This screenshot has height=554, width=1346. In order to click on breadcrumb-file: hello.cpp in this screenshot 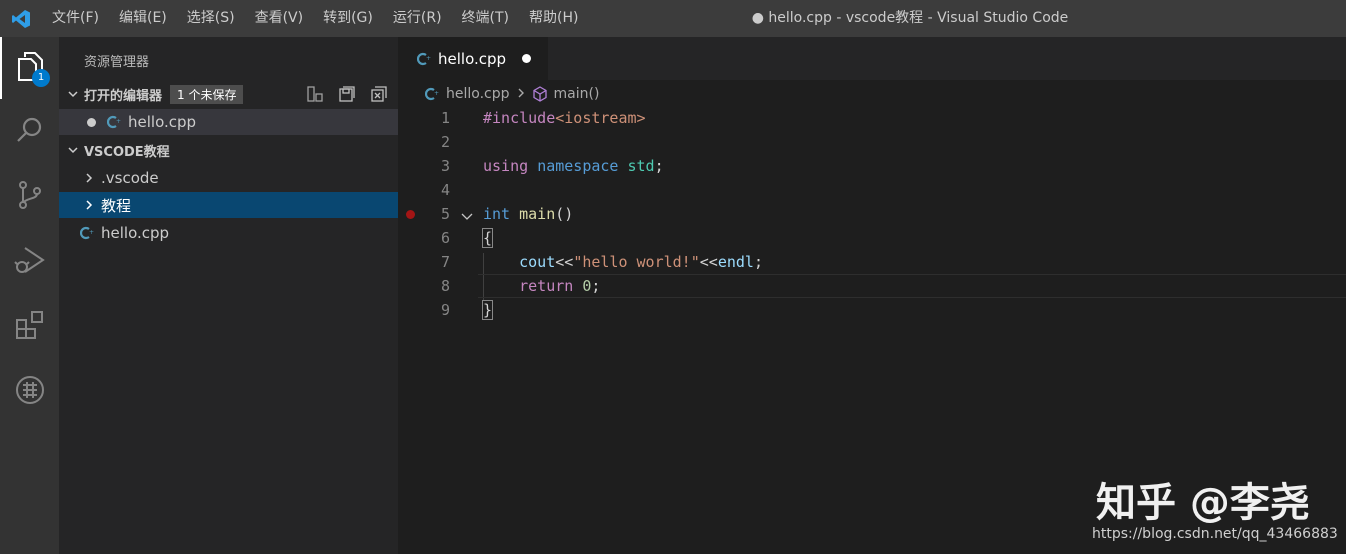, I will do `click(478, 94)`.